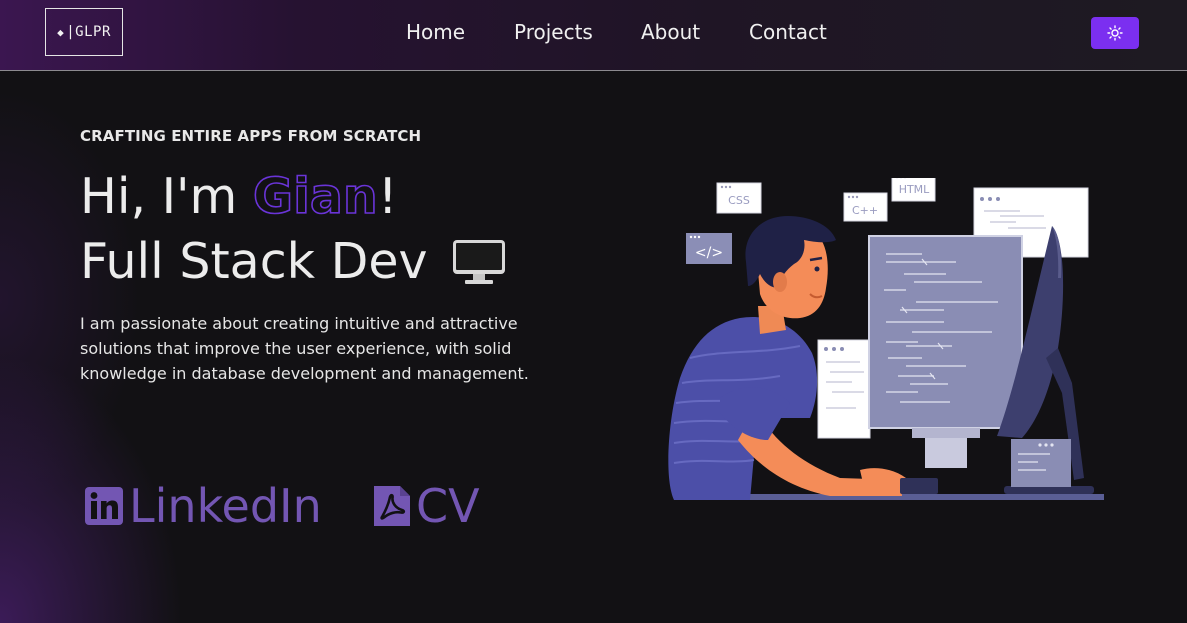  I want to click on nav-about-link: About, so click(670, 32).